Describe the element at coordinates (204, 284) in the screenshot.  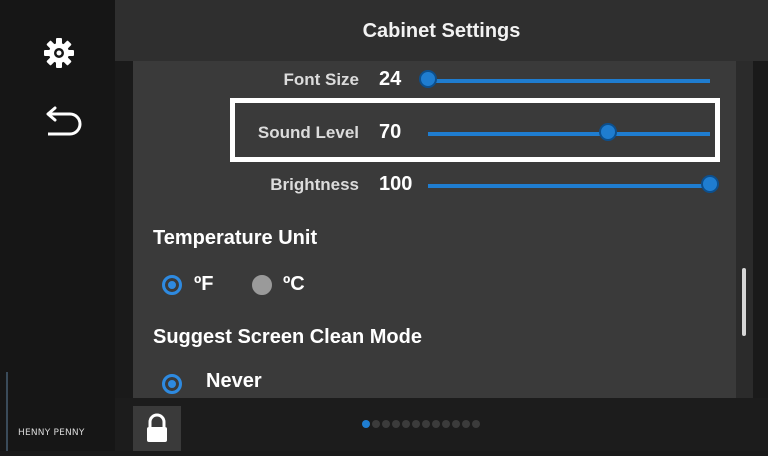
I see `radio-label-fahrenheit: ºF` at that location.